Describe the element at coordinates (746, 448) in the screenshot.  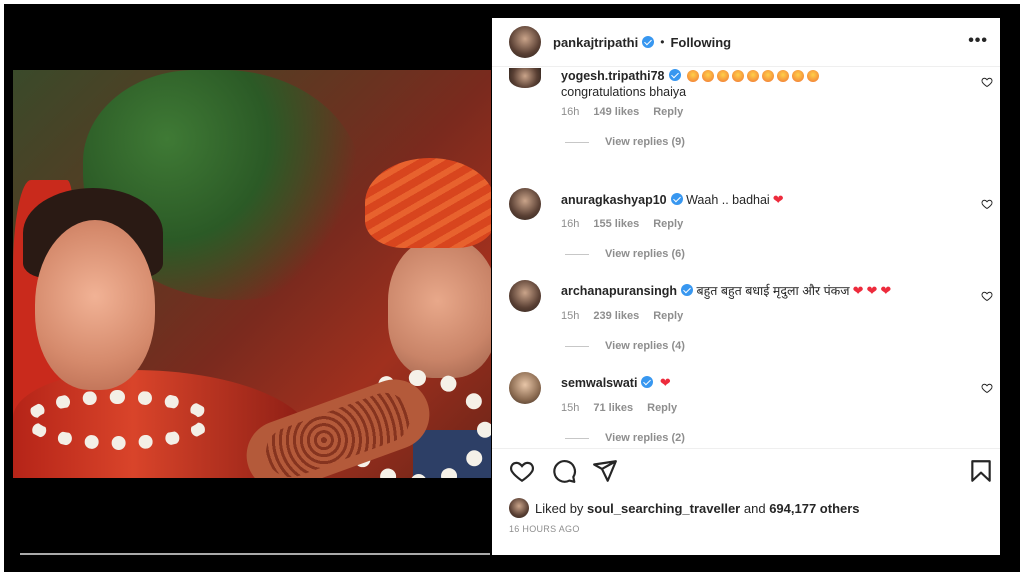
I see `actions-divider` at that location.